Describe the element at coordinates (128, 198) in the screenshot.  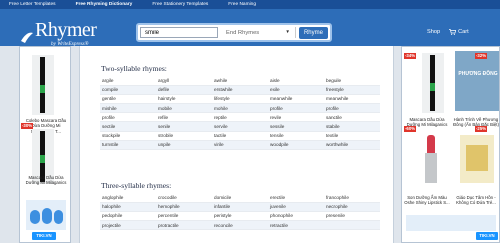
I see `rhyme-word: anglophile` at that location.